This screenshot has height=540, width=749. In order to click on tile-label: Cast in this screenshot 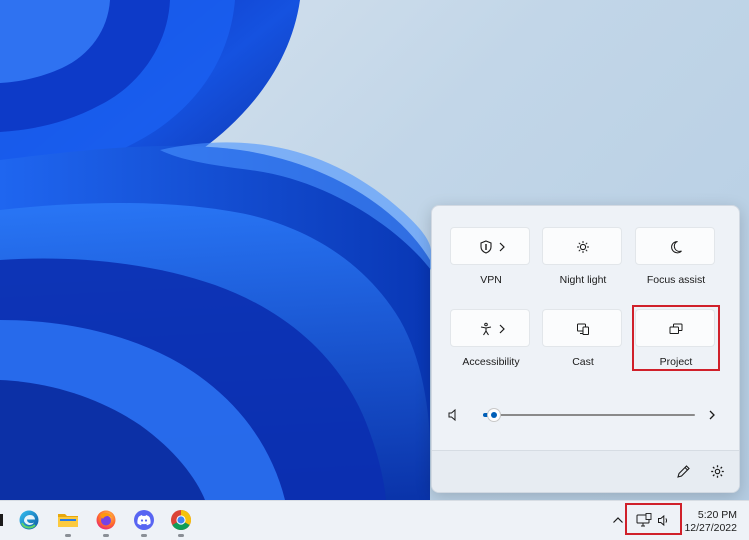, I will do `click(583, 362)`.